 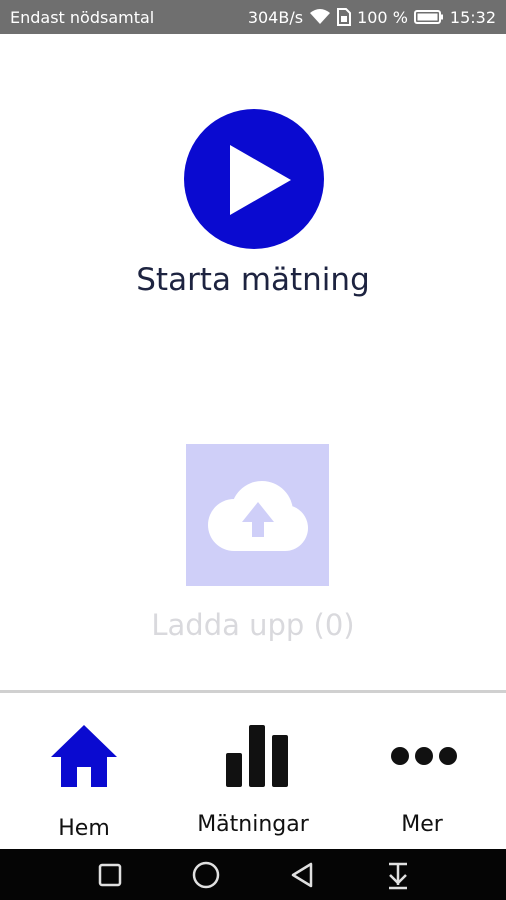 I want to click on recents-button, so click(x=110, y=874).